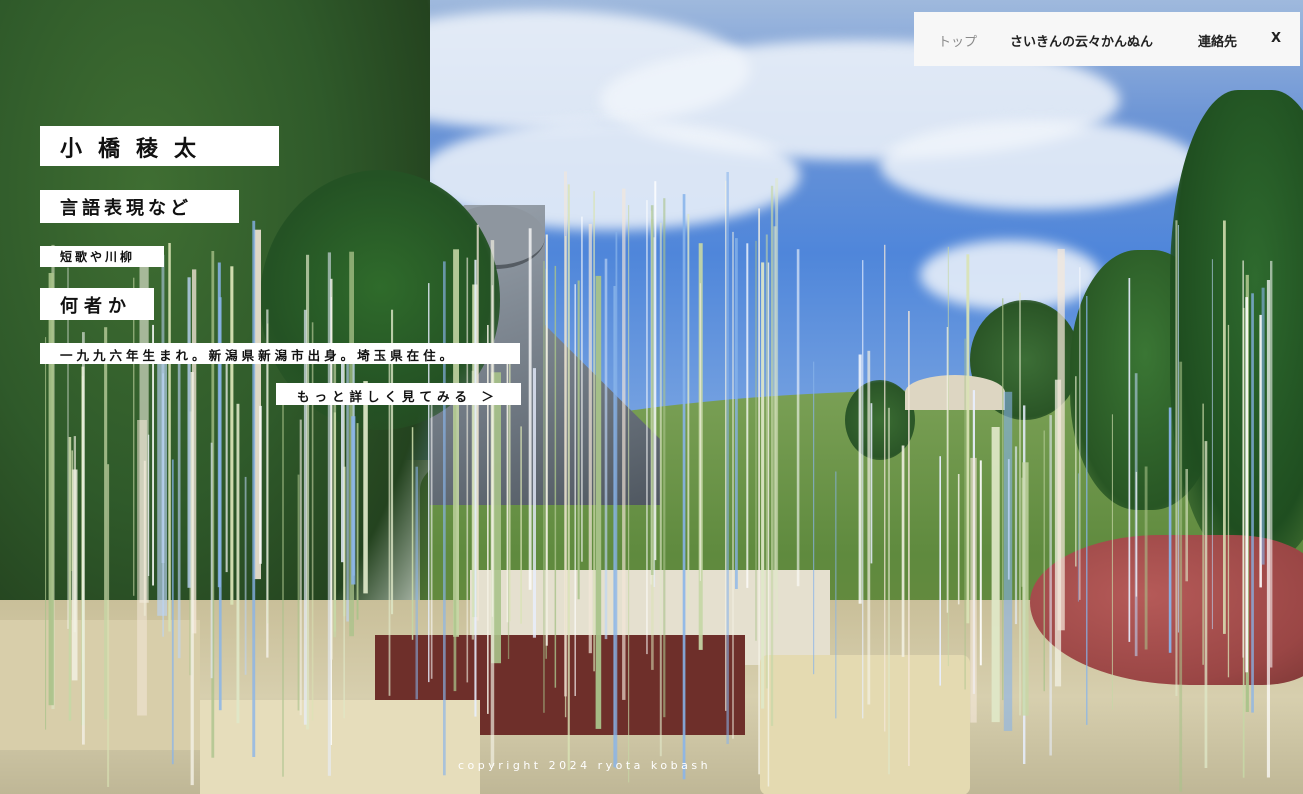 The height and width of the screenshot is (794, 1303). I want to click on nav-top: トップ, so click(957, 40).